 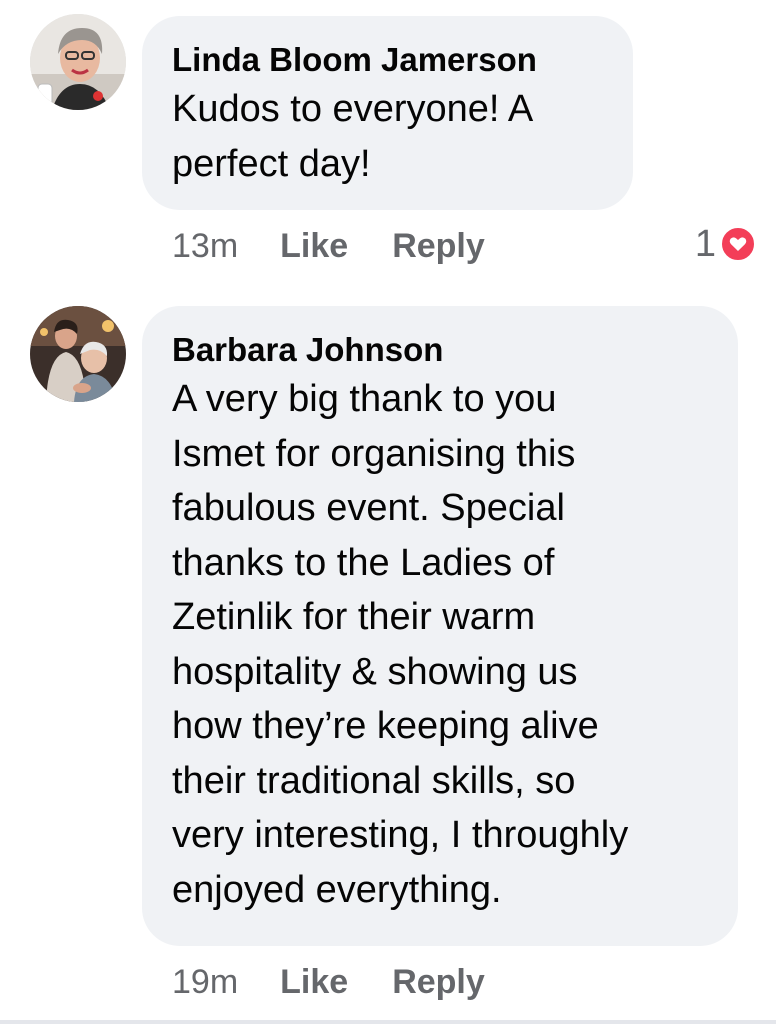 I want to click on comment-timestamp: 13m, so click(x=205, y=246).